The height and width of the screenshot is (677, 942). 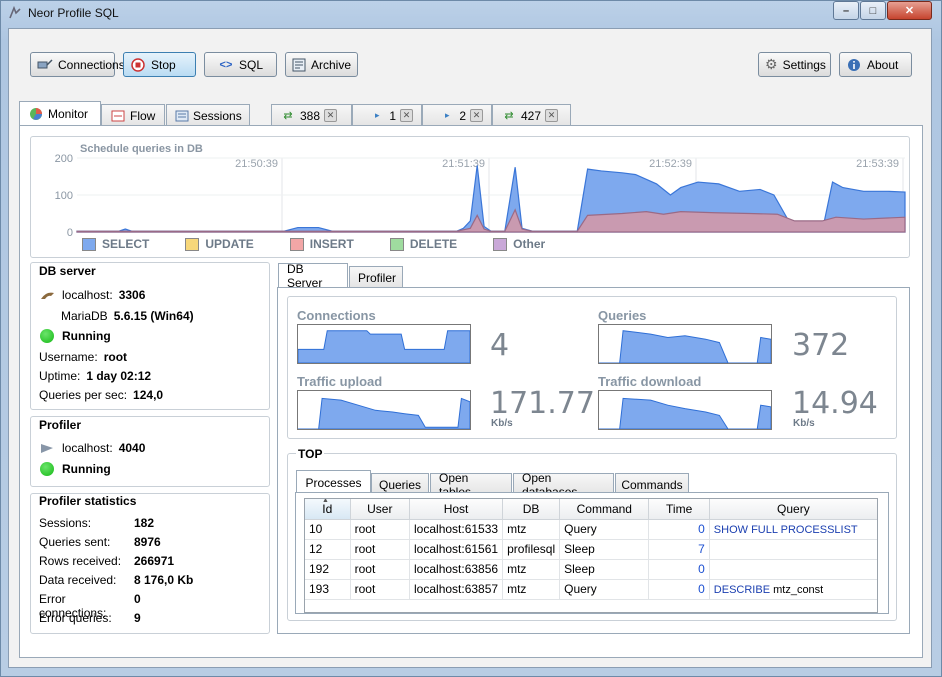 I want to click on profiler-icon, so click(x=48, y=448).